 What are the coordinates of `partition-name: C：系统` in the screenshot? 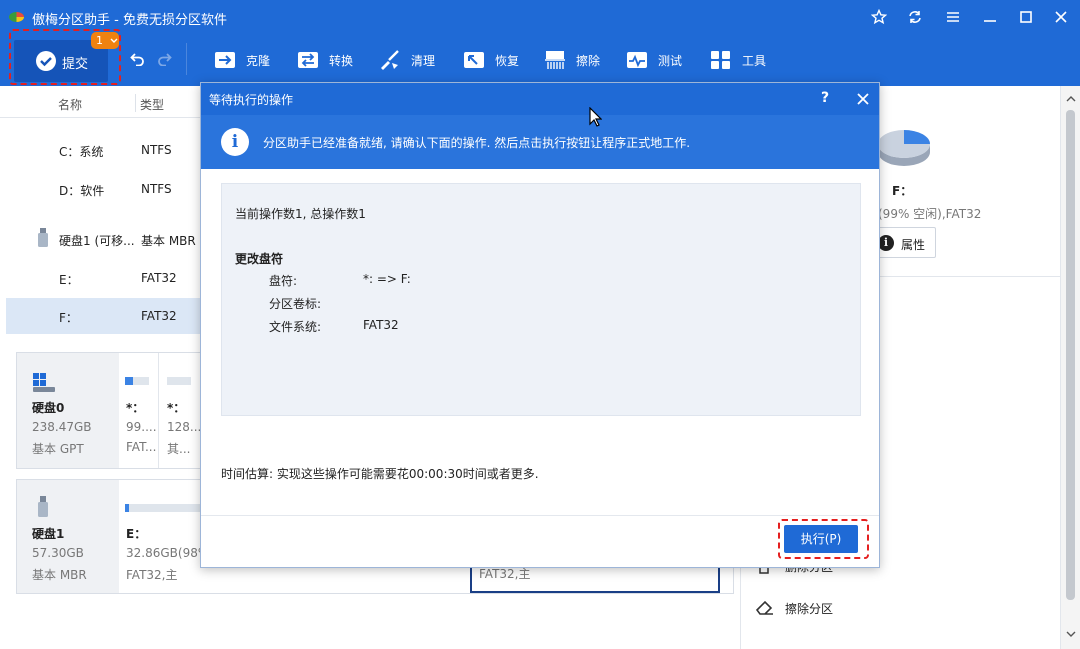 It's located at (81, 152).